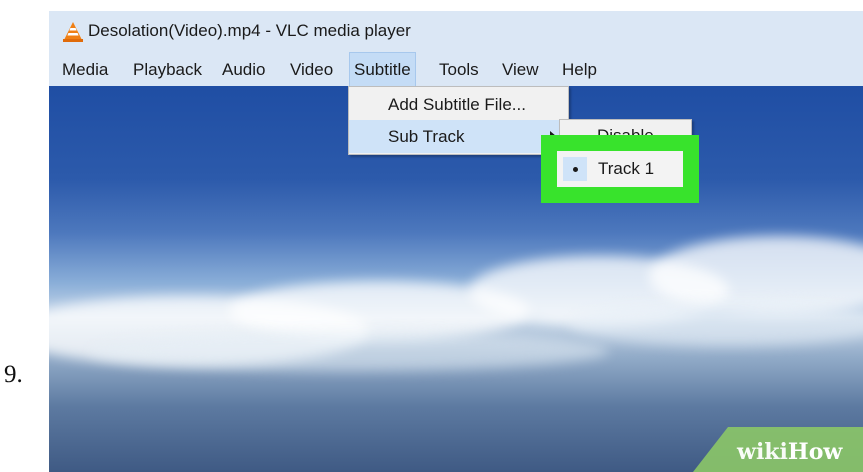 This screenshot has width=863, height=472. What do you see at coordinates (311, 69) in the screenshot?
I see `menu-video: Video` at bounding box center [311, 69].